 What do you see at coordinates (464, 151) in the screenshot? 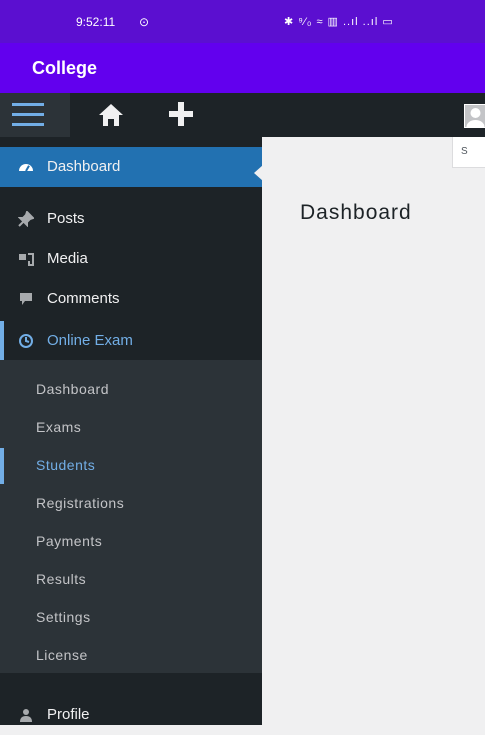
I see `screen-options-label: S` at bounding box center [464, 151].